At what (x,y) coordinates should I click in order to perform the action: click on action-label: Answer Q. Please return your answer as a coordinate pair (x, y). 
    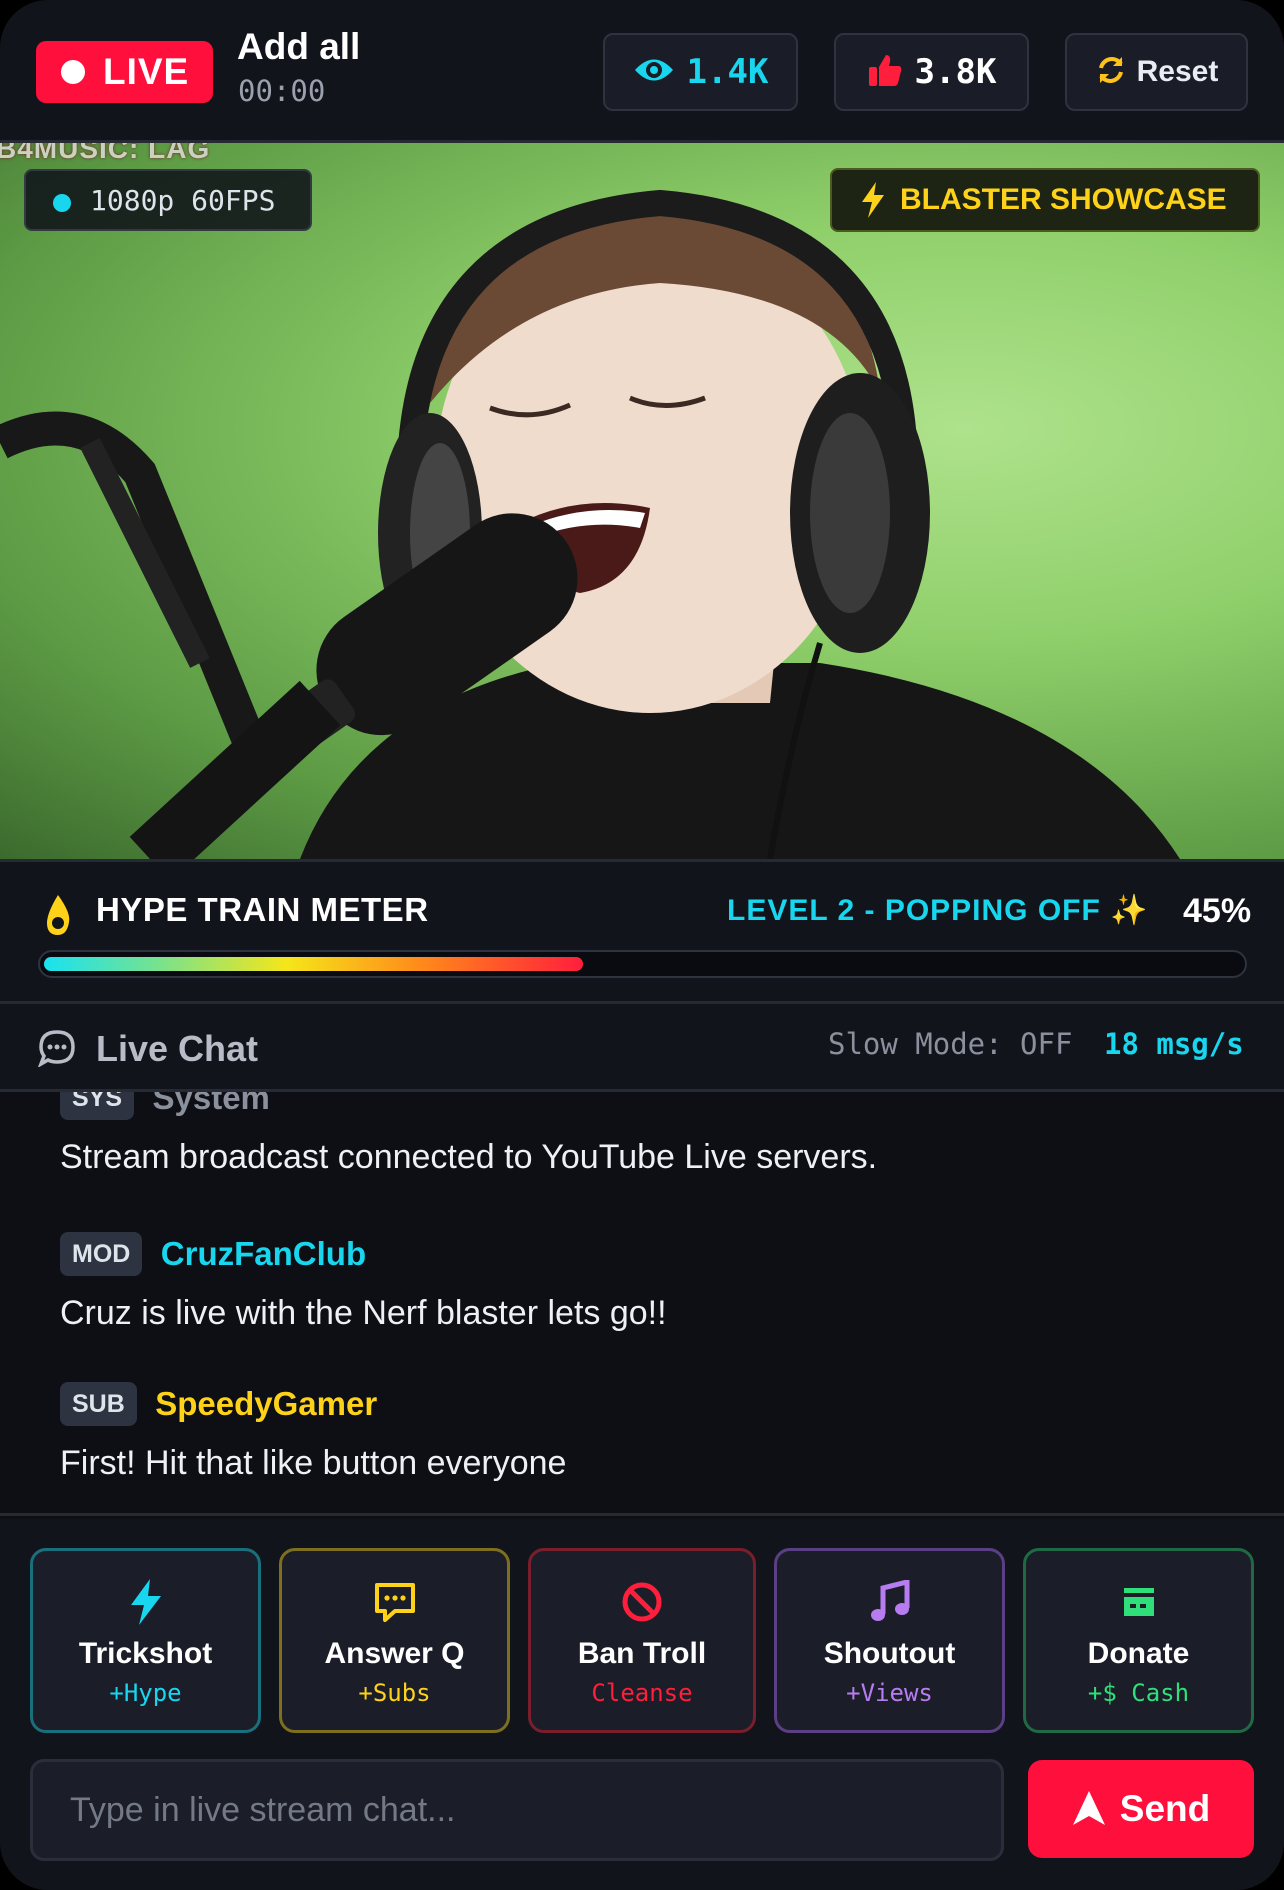
    Looking at the image, I should click on (394, 1653).